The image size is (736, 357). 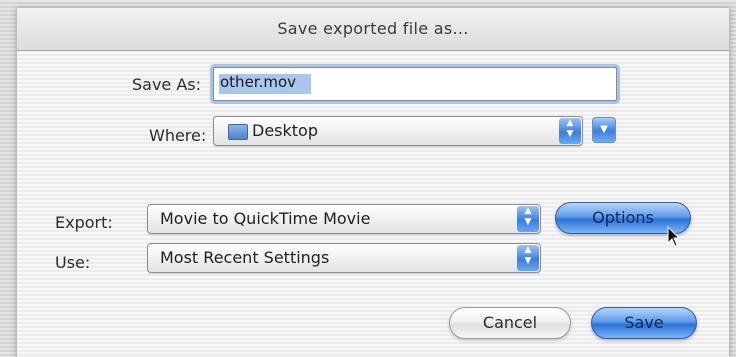 What do you see at coordinates (510, 323) in the screenshot?
I see `cancel-button: Cancel` at bounding box center [510, 323].